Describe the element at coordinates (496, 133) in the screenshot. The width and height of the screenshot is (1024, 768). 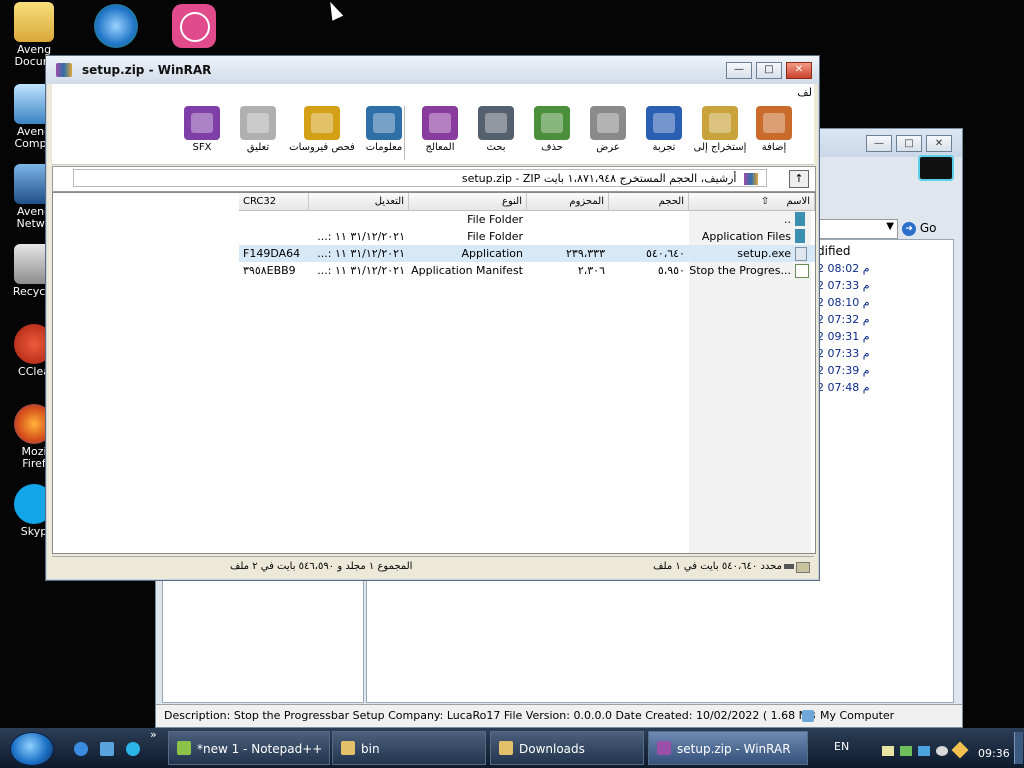
I see `toolbar-find-button: بحث` at that location.